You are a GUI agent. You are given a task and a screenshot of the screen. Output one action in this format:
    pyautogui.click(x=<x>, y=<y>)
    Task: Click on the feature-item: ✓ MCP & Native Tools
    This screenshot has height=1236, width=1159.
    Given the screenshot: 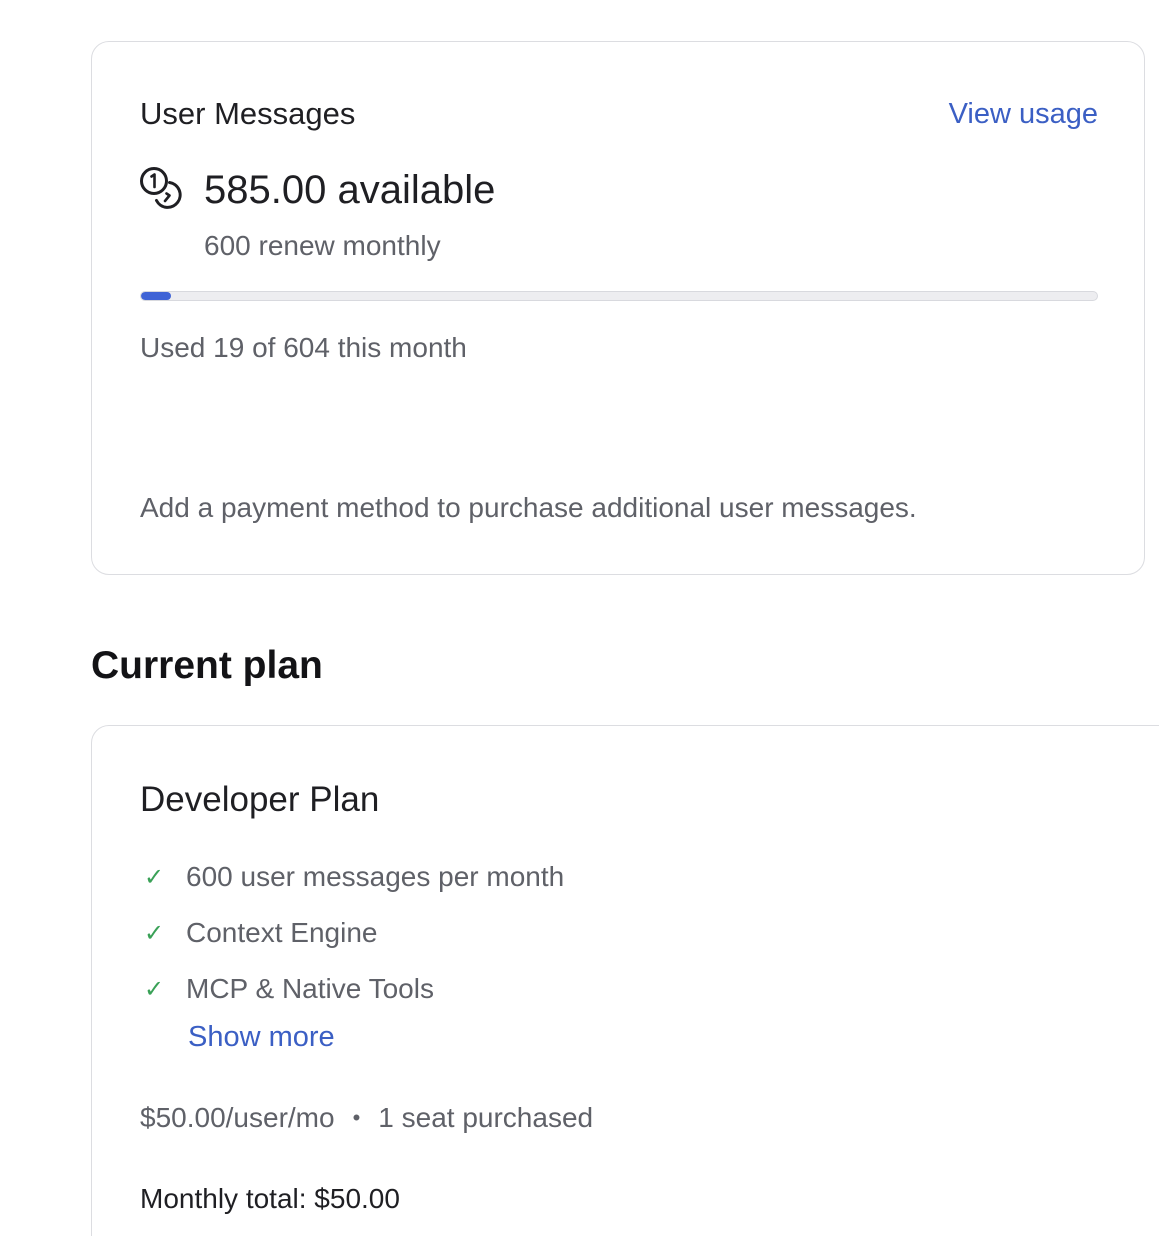 What is the action you would take?
    pyautogui.click(x=352, y=989)
    